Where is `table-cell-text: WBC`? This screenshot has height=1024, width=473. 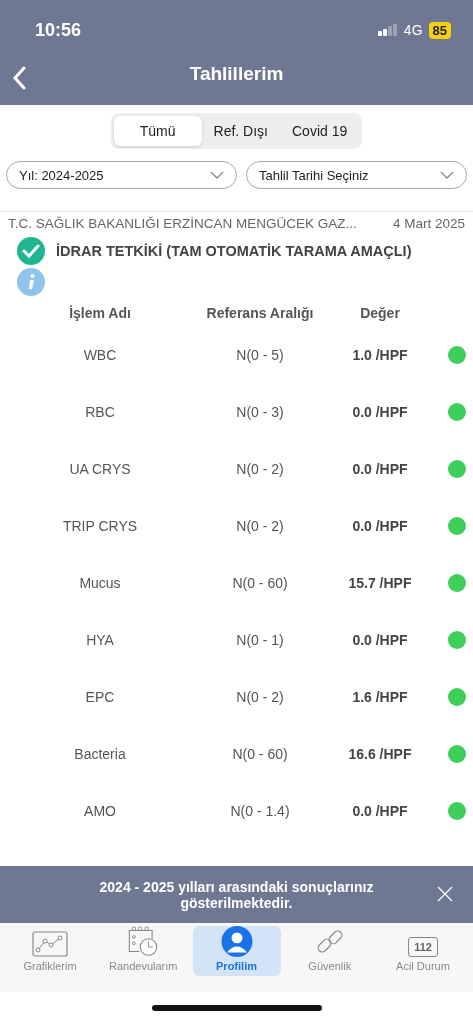
table-cell-text: WBC is located at coordinates (100, 354).